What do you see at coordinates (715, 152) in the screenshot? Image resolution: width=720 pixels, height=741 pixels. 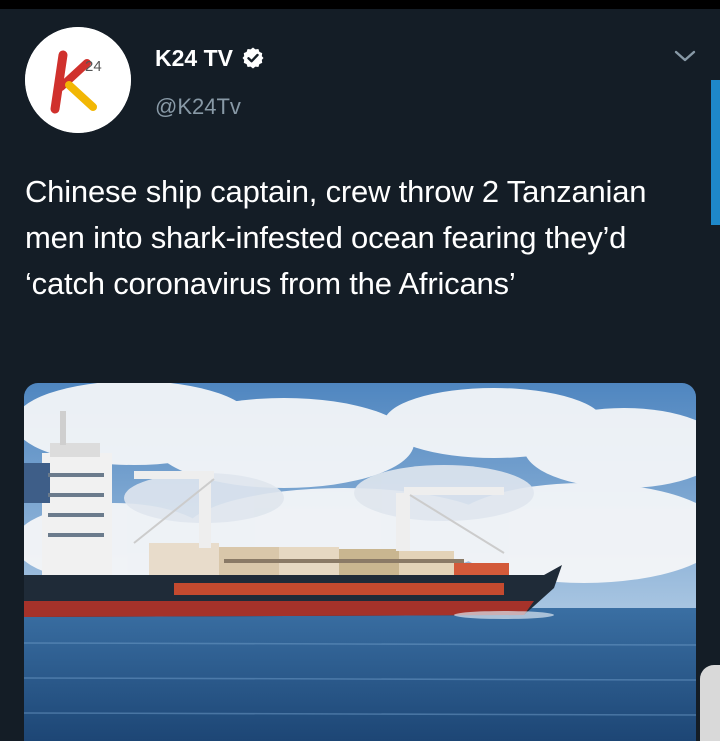 I see `scrollbar` at bounding box center [715, 152].